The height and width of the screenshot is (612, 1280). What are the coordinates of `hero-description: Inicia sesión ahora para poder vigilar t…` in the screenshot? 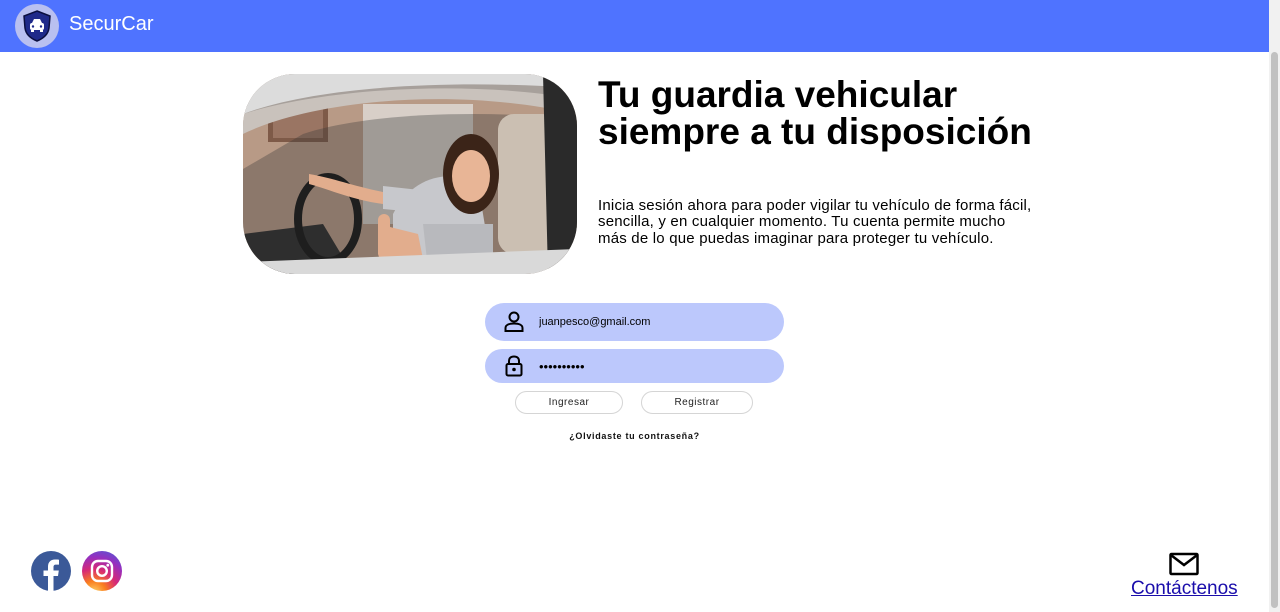 It's located at (815, 222).